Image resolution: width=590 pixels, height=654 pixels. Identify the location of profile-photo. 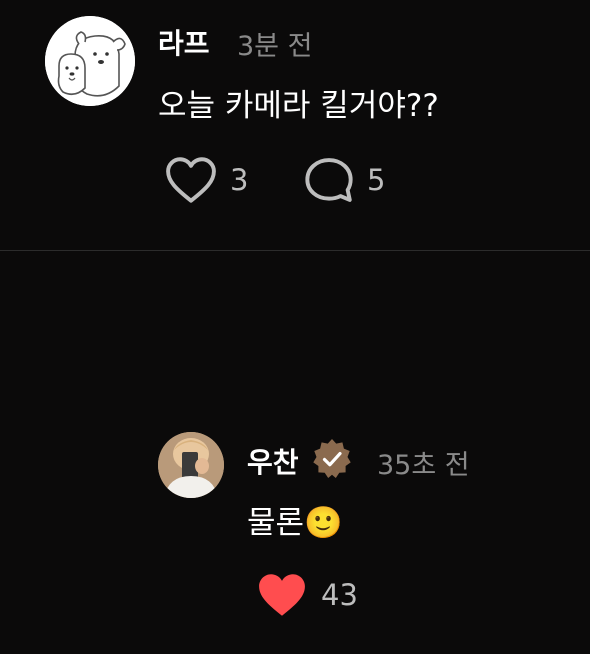
(191, 465).